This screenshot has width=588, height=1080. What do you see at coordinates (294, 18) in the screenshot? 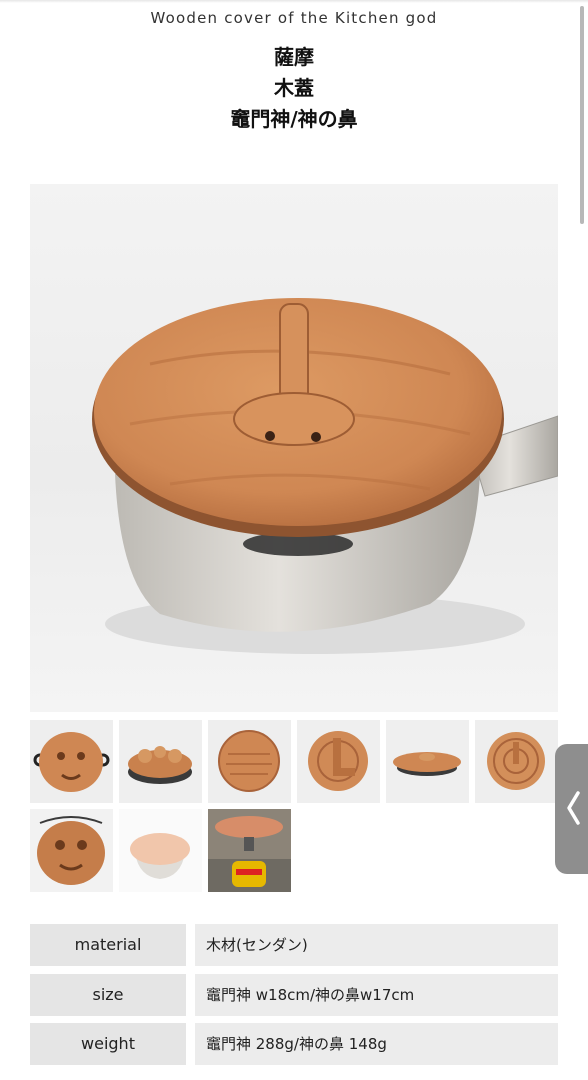
I see `page-subtitle: Wooden cover of the Kitchen god` at bounding box center [294, 18].